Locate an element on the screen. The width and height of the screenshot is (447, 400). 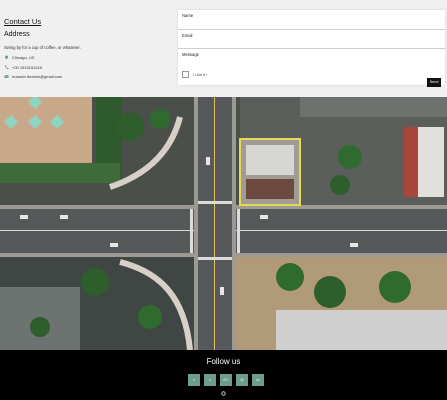
phone-text: +00 1515151515 is located at coordinates (27, 67).